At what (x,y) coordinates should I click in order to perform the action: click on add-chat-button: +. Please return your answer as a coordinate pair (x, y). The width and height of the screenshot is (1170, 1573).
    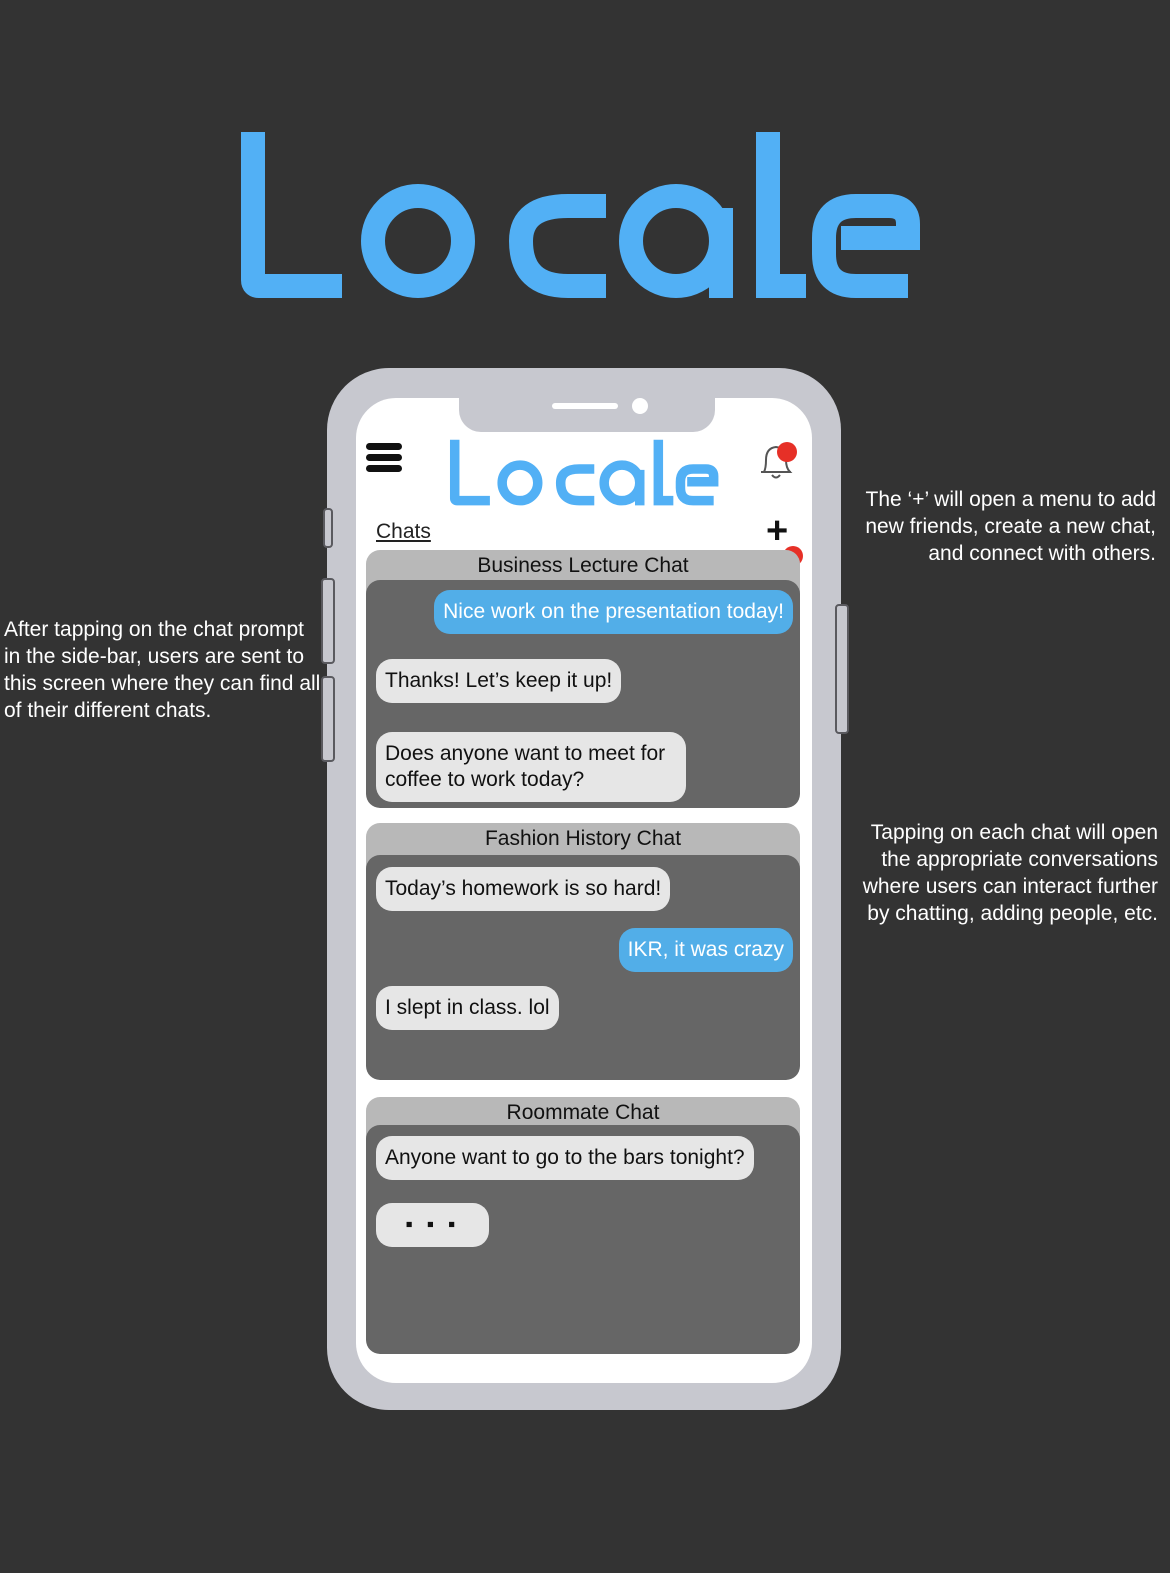
    Looking at the image, I should click on (777, 531).